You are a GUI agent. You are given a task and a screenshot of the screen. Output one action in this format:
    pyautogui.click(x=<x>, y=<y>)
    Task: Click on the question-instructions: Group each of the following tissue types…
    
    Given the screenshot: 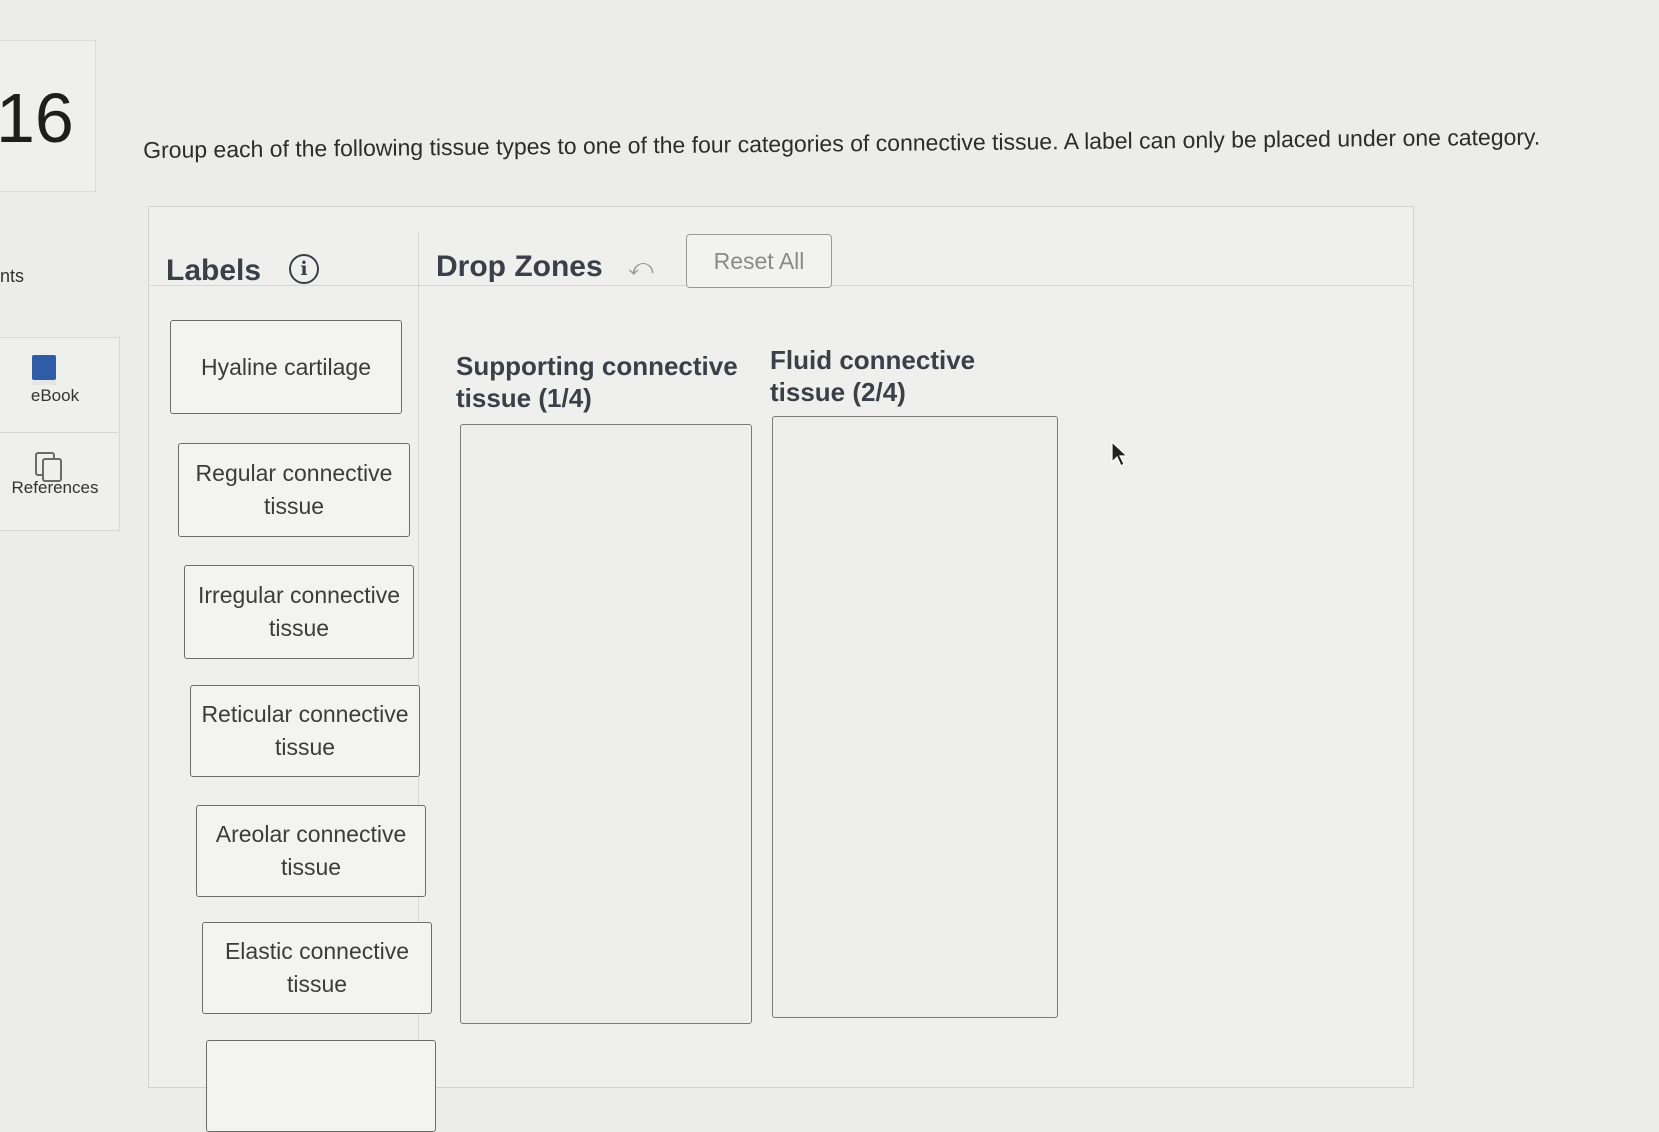 What is the action you would take?
    pyautogui.click(x=842, y=143)
    